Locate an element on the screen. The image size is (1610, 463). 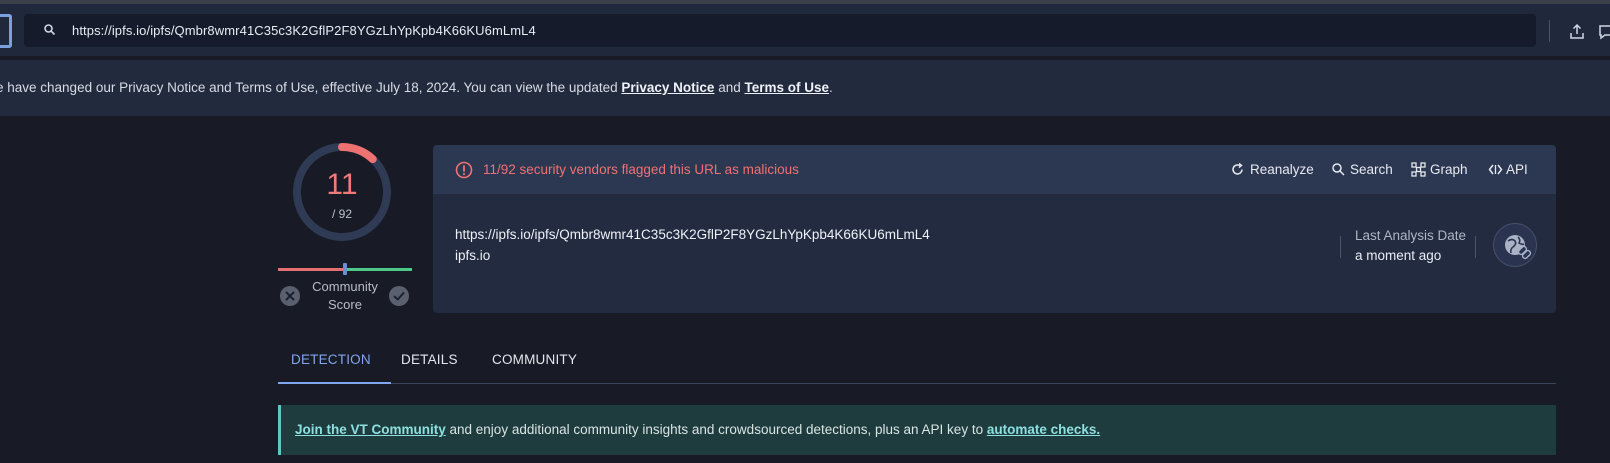
community-score-positive is located at coordinates (378, 269).